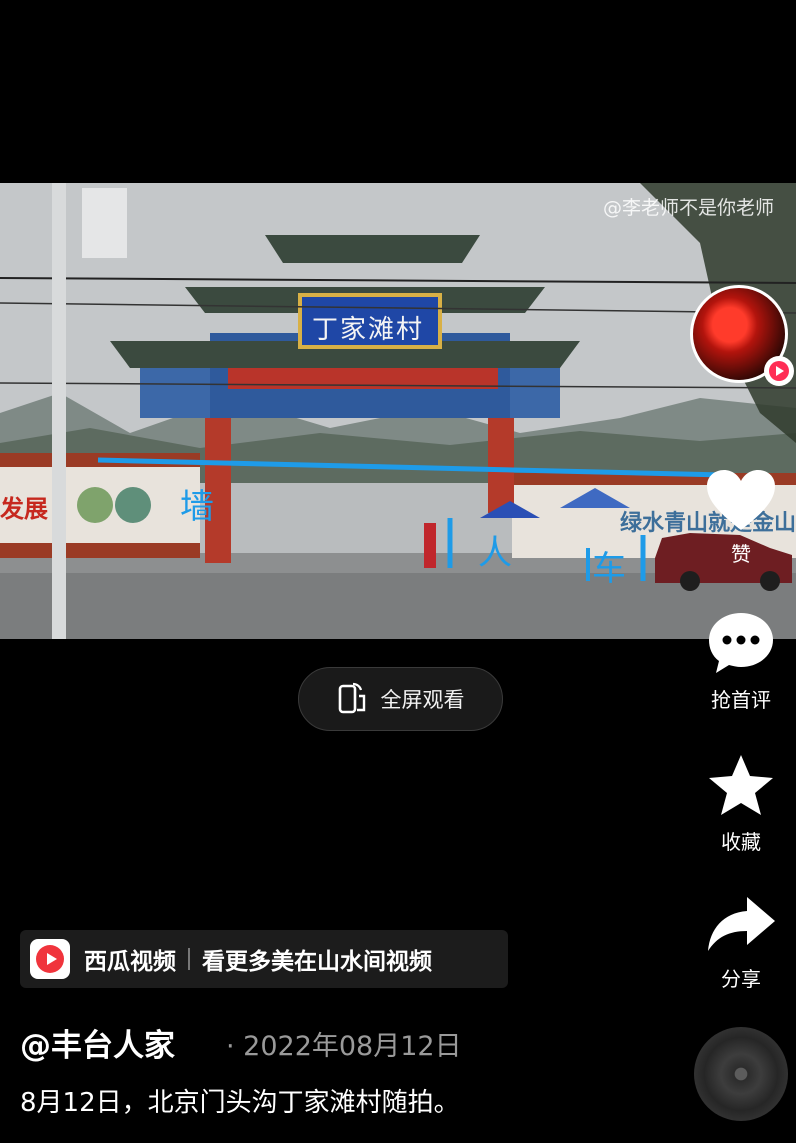 This screenshot has width=796, height=1143. I want to click on author-name: @丰台人家, so click(97, 1042).